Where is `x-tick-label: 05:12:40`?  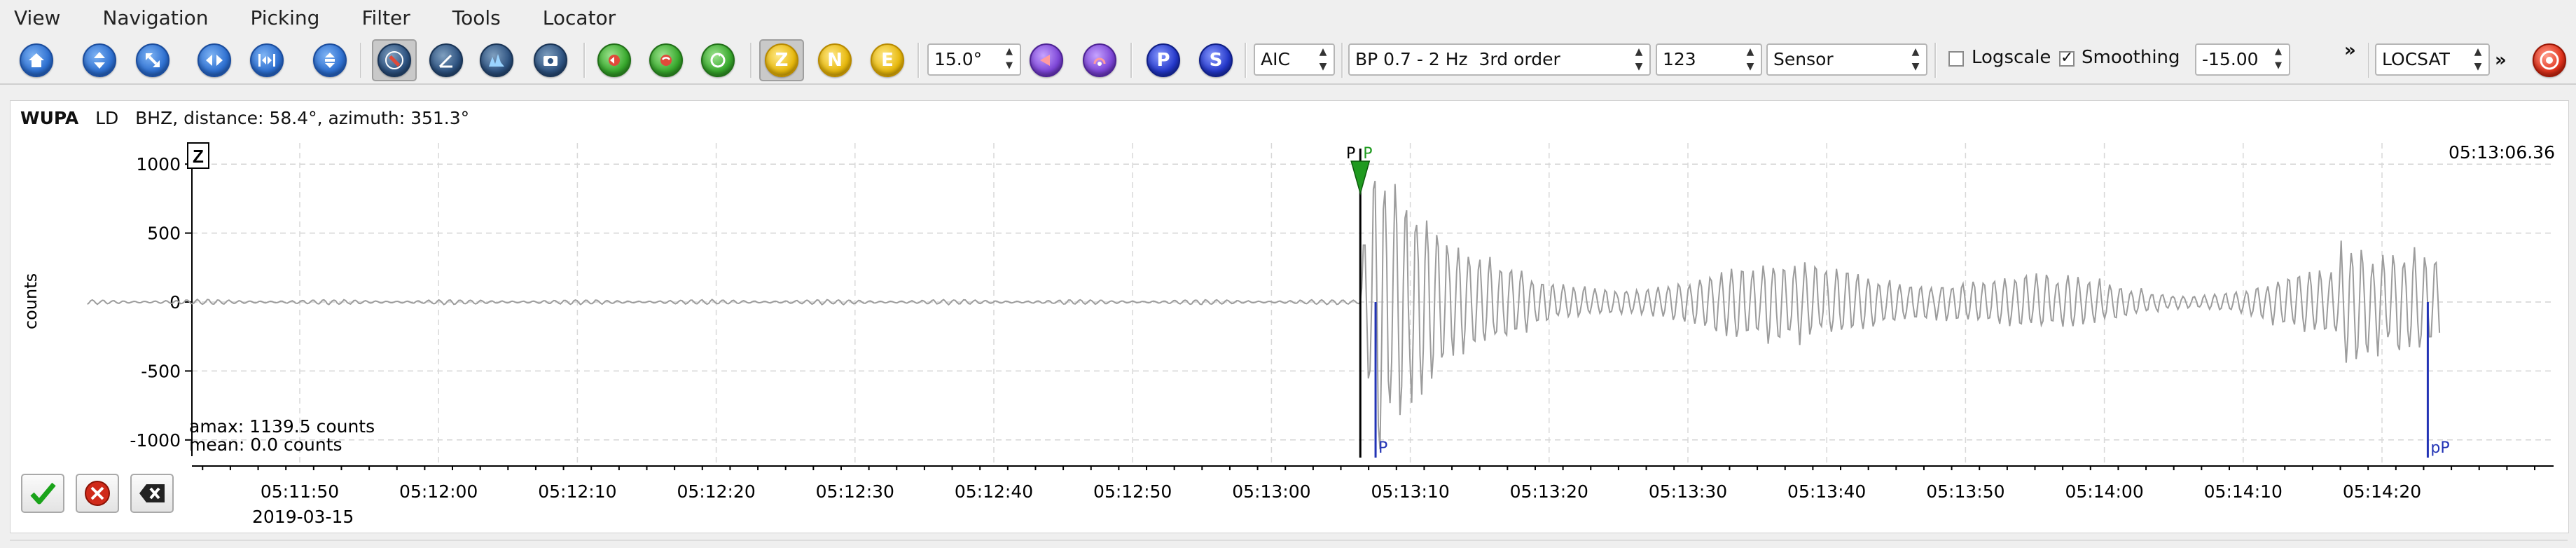
x-tick-label: 05:12:40 is located at coordinates (994, 491).